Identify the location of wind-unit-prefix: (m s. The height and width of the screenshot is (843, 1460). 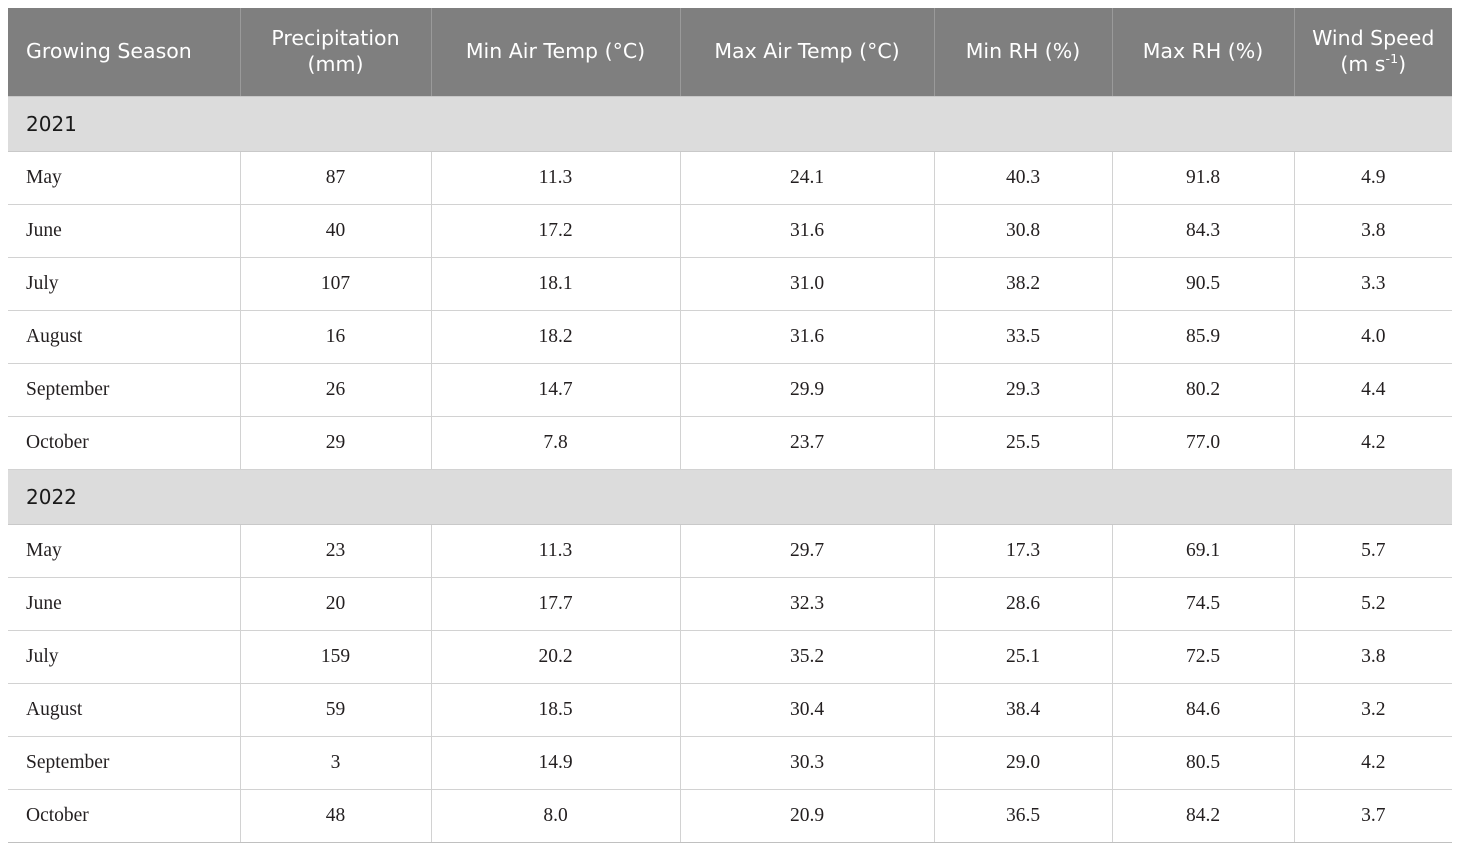
(1363, 64).